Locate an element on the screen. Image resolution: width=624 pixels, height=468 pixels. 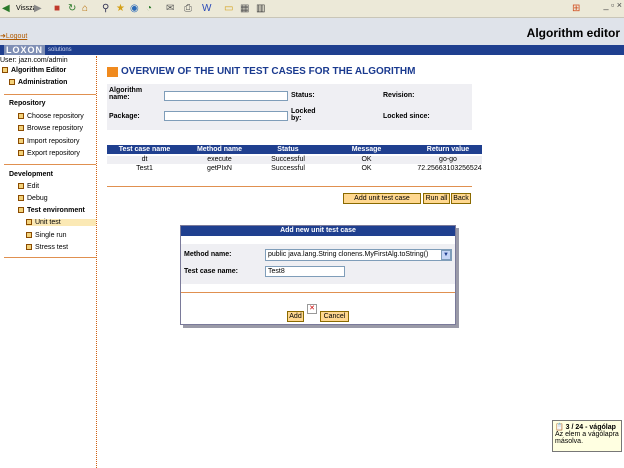
refresh-icon: ↻ is located at coordinates (72, 9).